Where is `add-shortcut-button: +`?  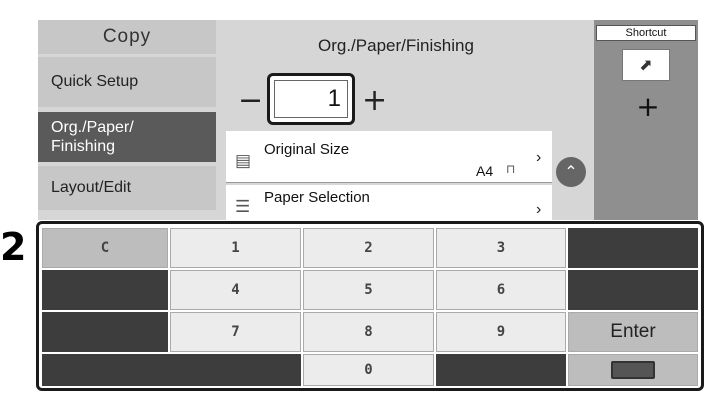 add-shortcut-button: + is located at coordinates (648, 106).